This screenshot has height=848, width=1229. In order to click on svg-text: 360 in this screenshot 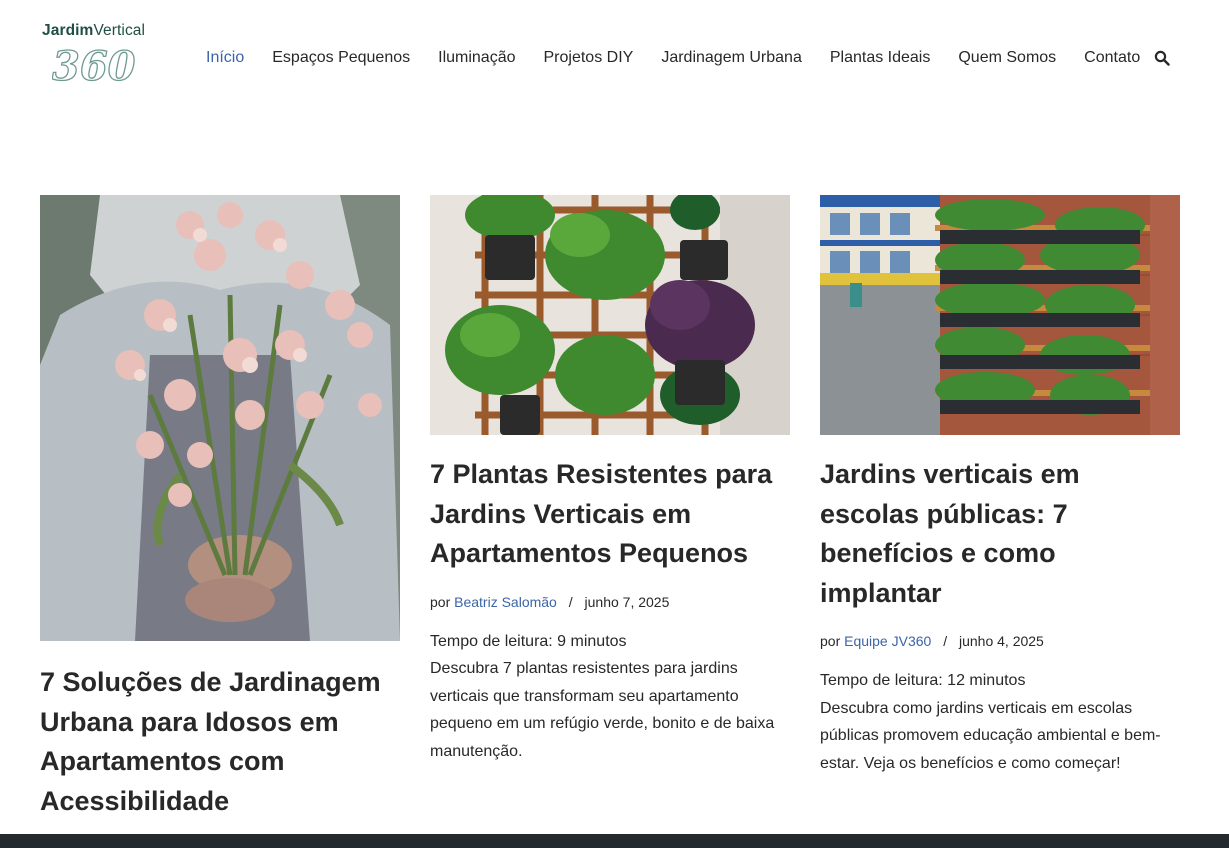, I will do `click(94, 66)`.